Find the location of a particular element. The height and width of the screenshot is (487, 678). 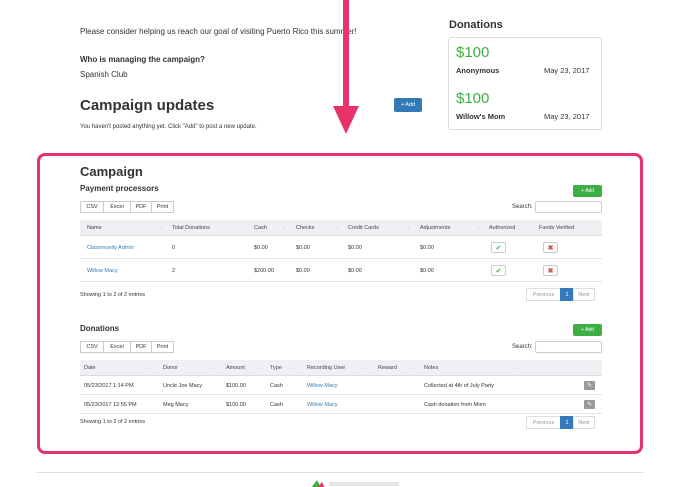

processors-pagination: Previous 1 Next is located at coordinates (560, 294).